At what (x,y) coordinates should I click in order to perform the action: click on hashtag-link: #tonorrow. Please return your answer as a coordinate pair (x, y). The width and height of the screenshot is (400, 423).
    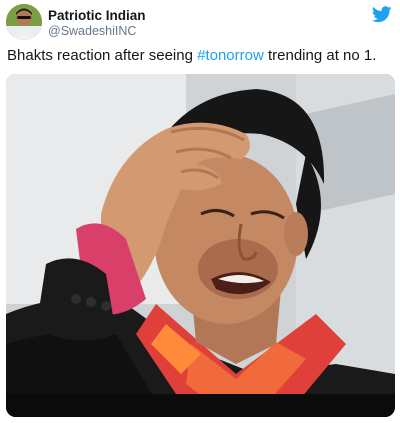
    Looking at the image, I should click on (230, 55).